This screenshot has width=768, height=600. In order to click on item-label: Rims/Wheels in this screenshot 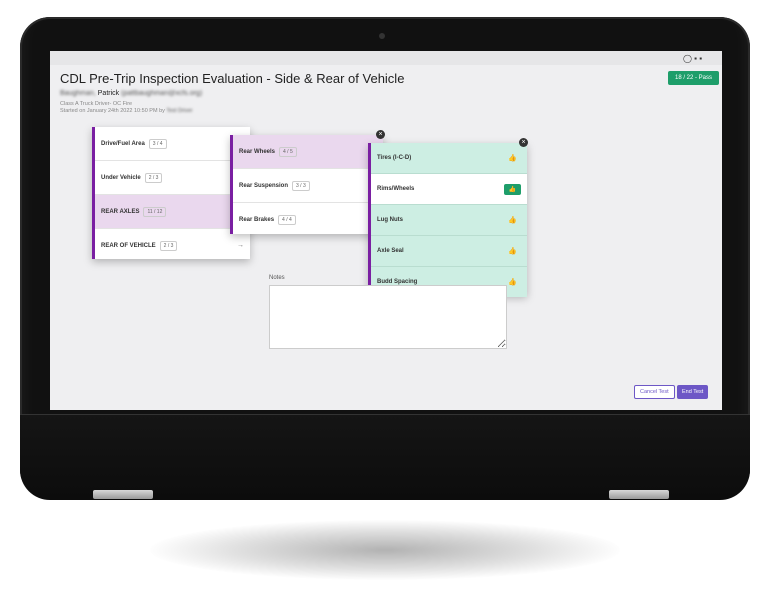, I will do `click(396, 189)`.